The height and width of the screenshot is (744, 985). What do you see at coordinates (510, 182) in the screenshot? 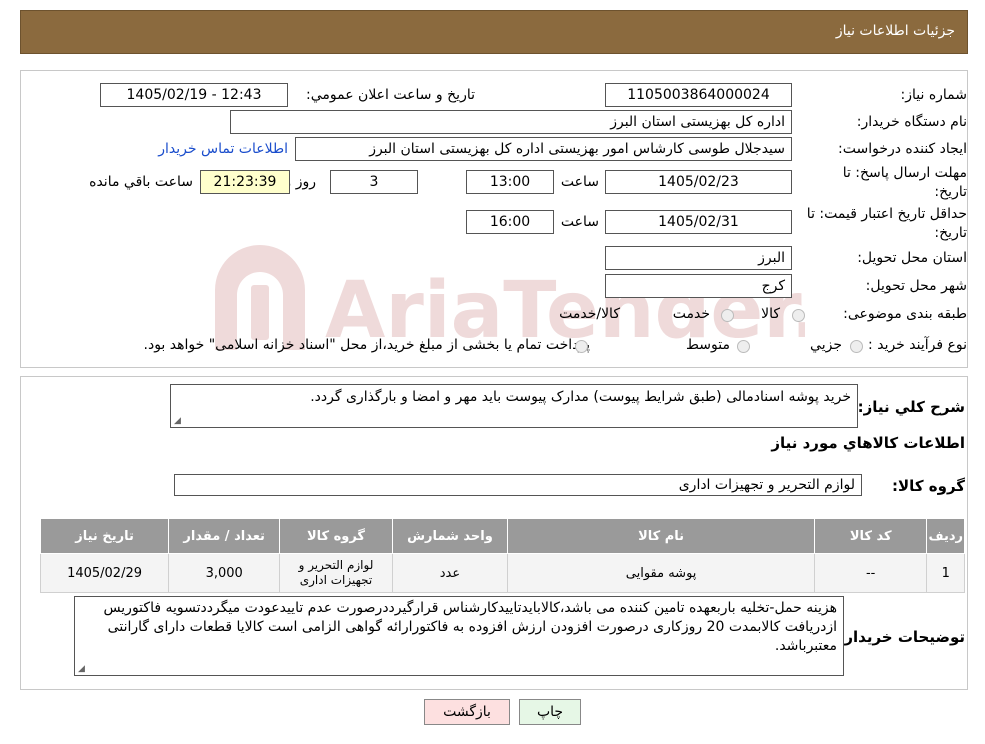
I see `deadline-time-field: 13:00` at bounding box center [510, 182].